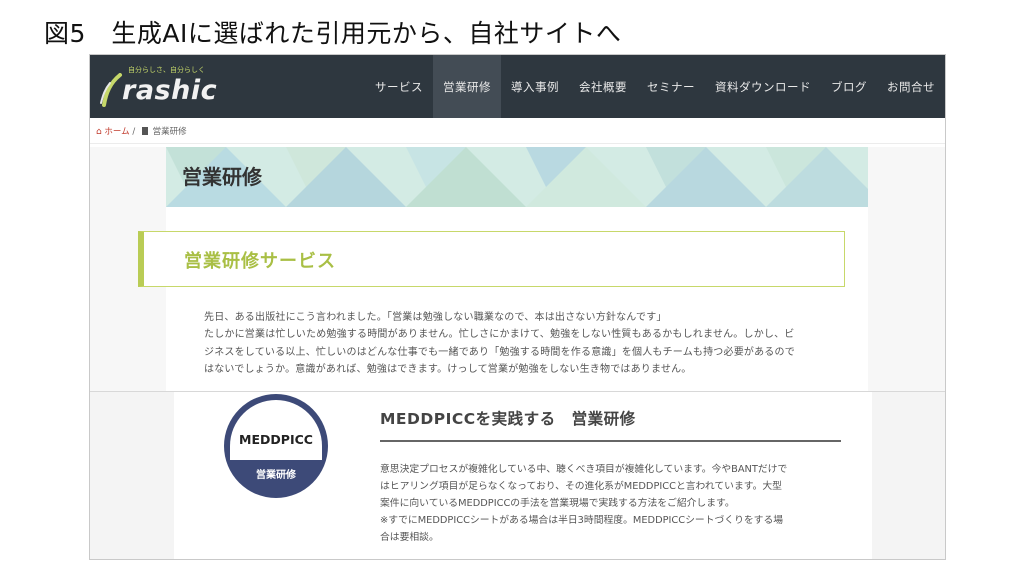  Describe the element at coordinates (409, 537) in the screenshot. I see `course-line: 合は要相談。` at that location.